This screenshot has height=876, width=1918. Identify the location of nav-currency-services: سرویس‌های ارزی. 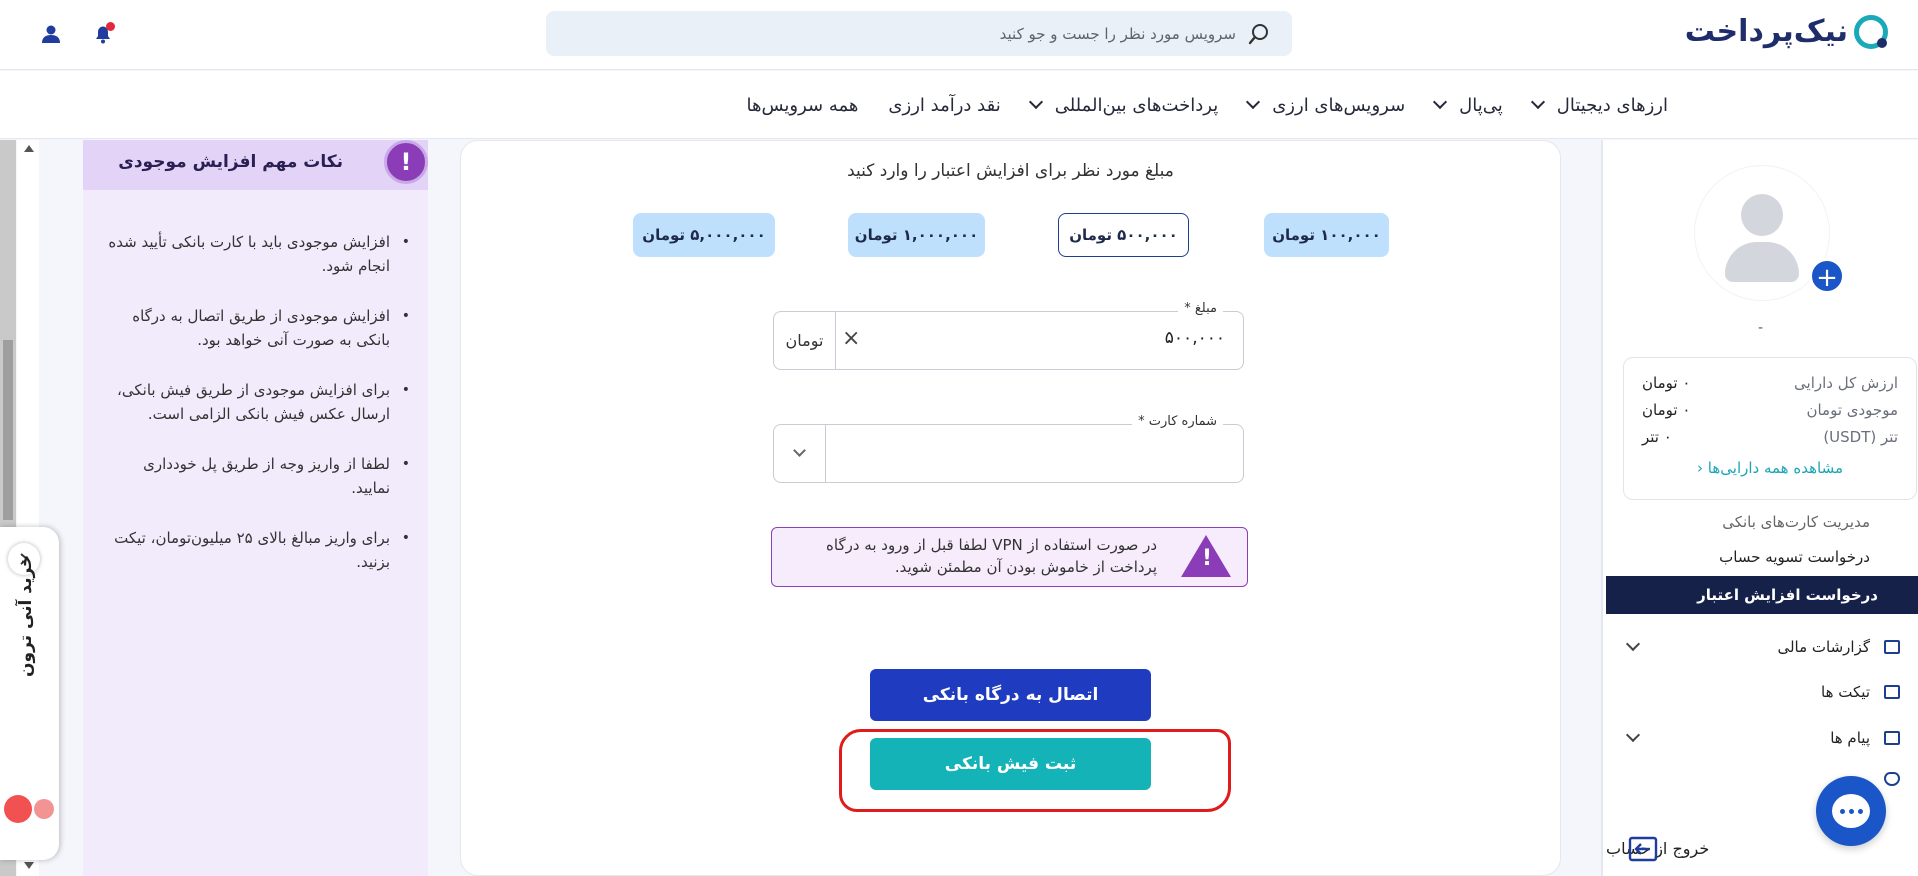
(1326, 105).